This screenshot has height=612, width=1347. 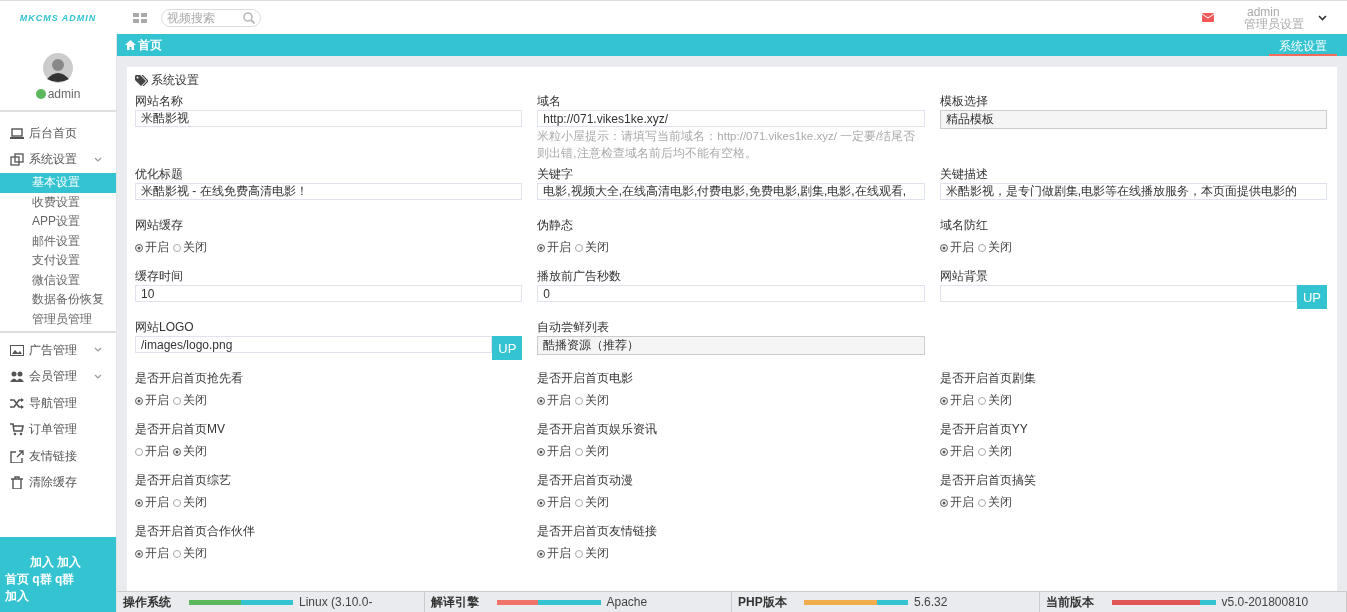 I want to click on text-field: 米酷影视 - 在线免费高清电影！, so click(x=329, y=191).